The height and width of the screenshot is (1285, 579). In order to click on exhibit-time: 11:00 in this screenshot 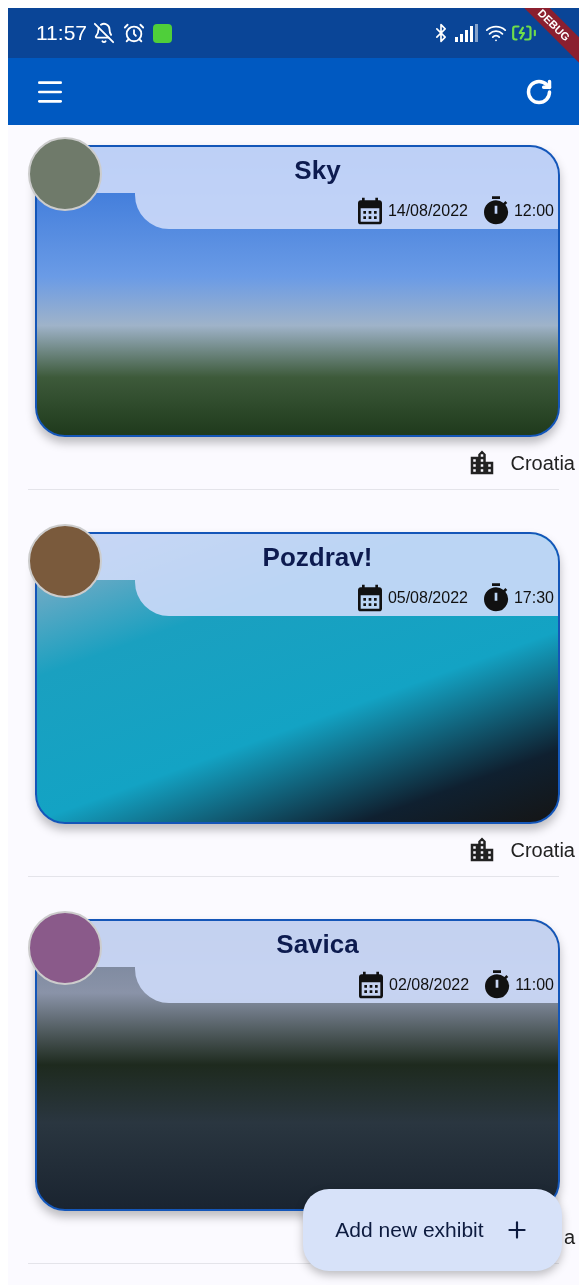, I will do `click(534, 985)`.